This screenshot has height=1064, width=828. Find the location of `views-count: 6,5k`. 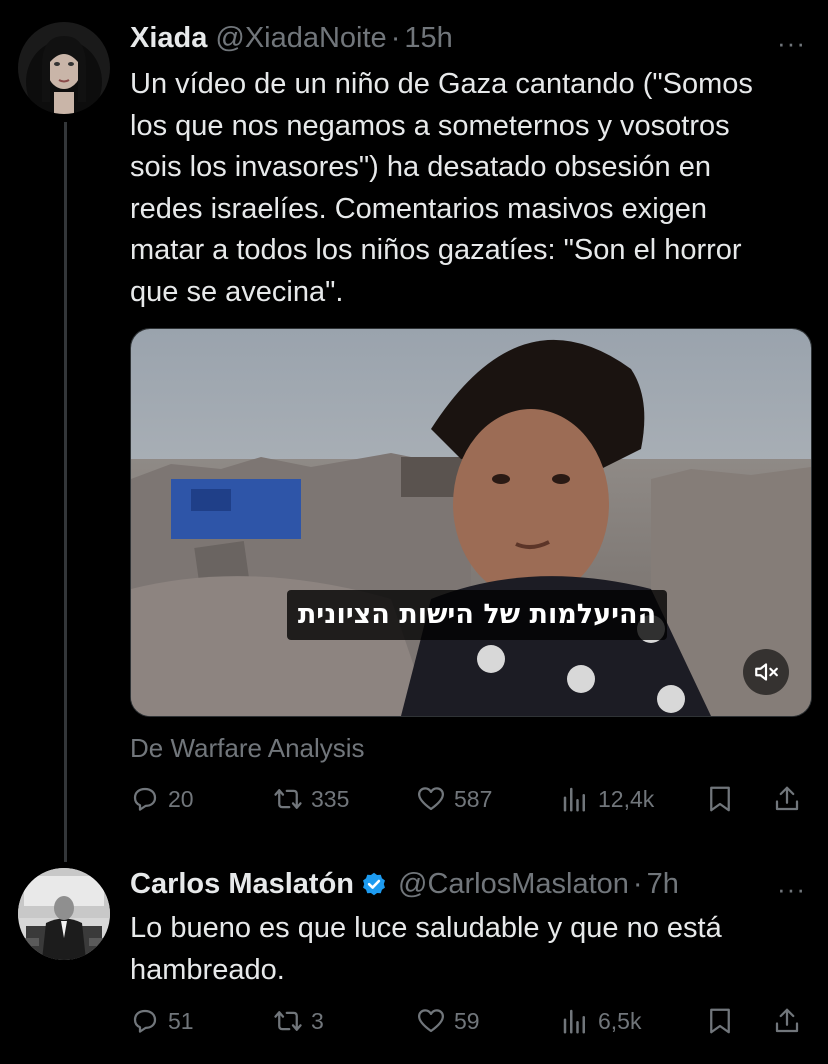

views-count: 6,5k is located at coordinates (620, 1020).